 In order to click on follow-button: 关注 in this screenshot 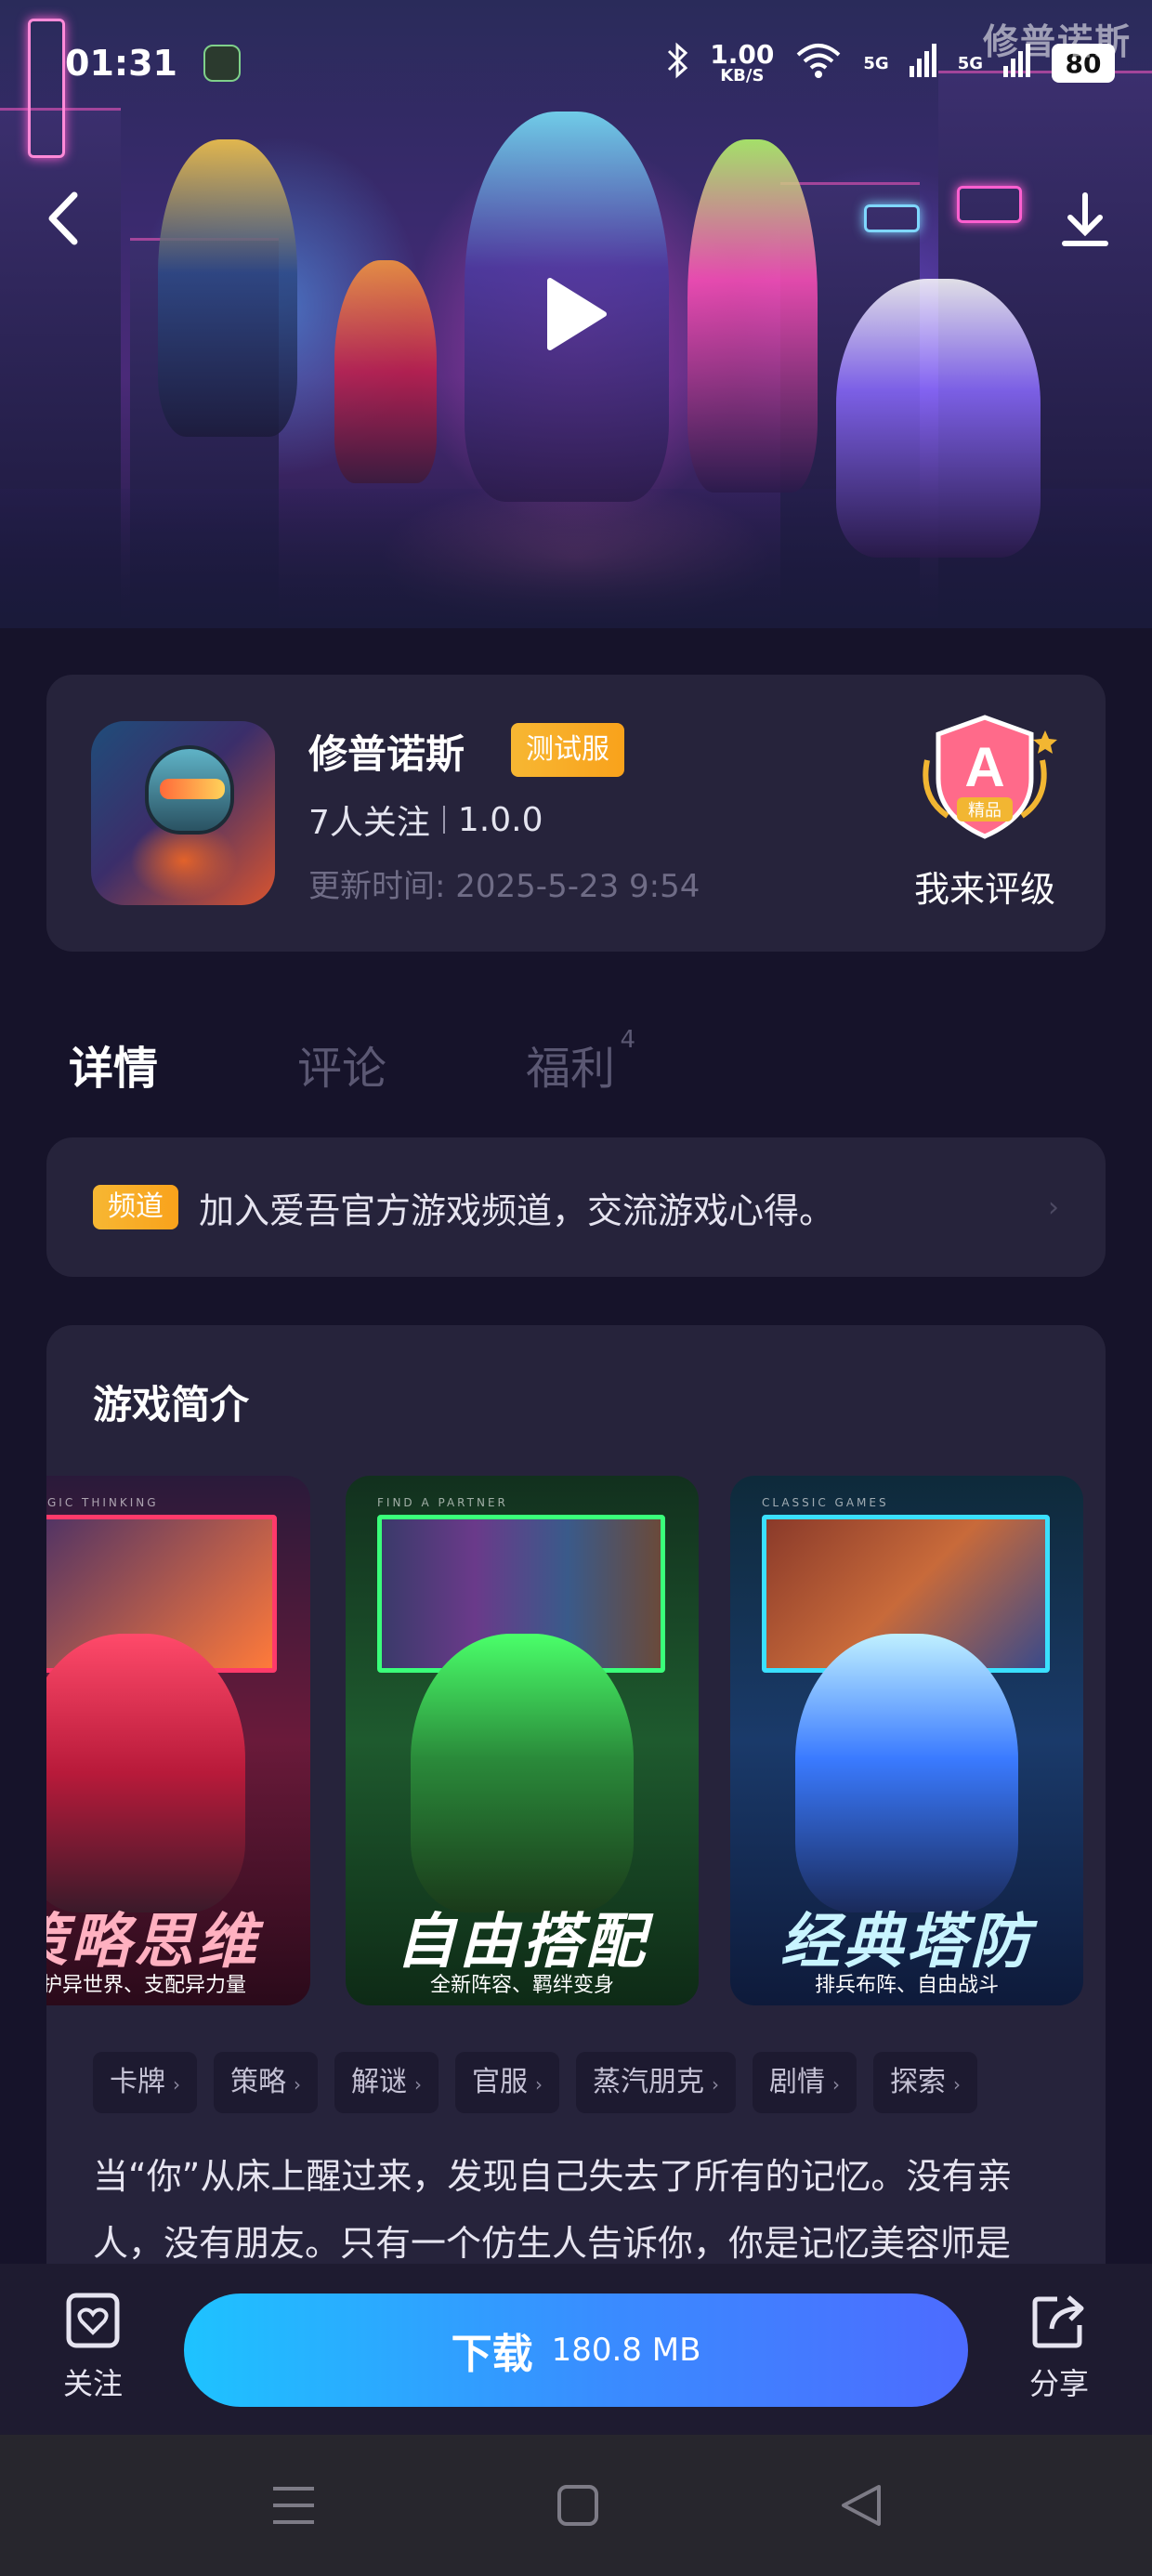, I will do `click(93, 2347)`.